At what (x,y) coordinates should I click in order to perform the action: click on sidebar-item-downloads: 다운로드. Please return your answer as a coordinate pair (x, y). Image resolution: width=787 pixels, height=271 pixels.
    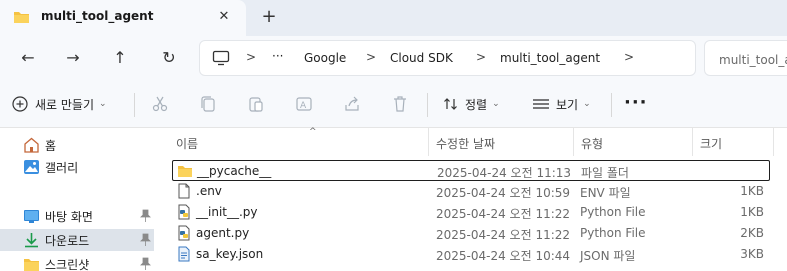
    Looking at the image, I should click on (77, 240).